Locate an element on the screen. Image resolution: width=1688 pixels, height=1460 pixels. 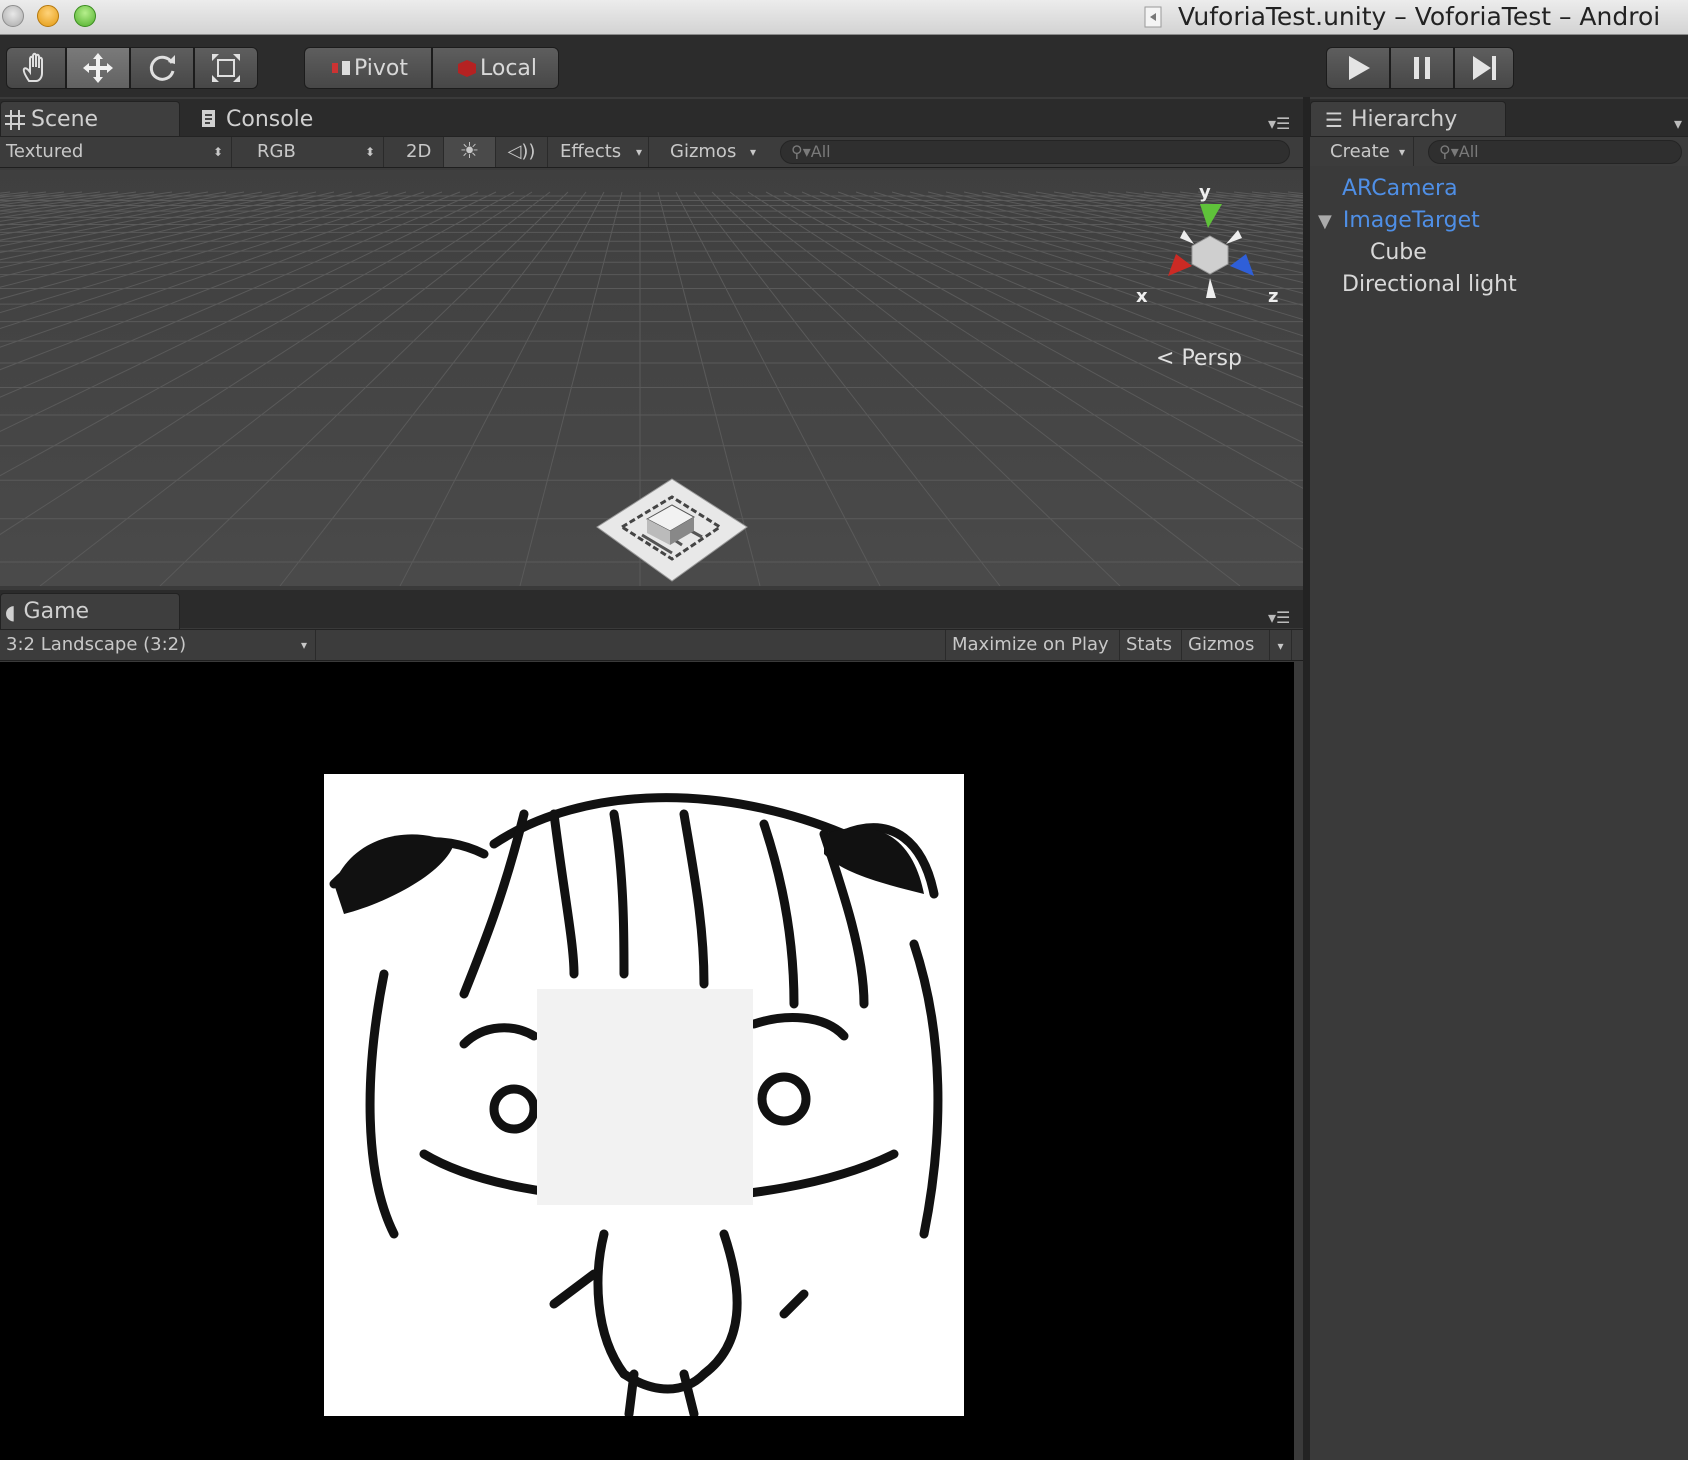
hierarchy-controlbar: Create ▾ ⚲▾All is located at coordinates (1499, 152).